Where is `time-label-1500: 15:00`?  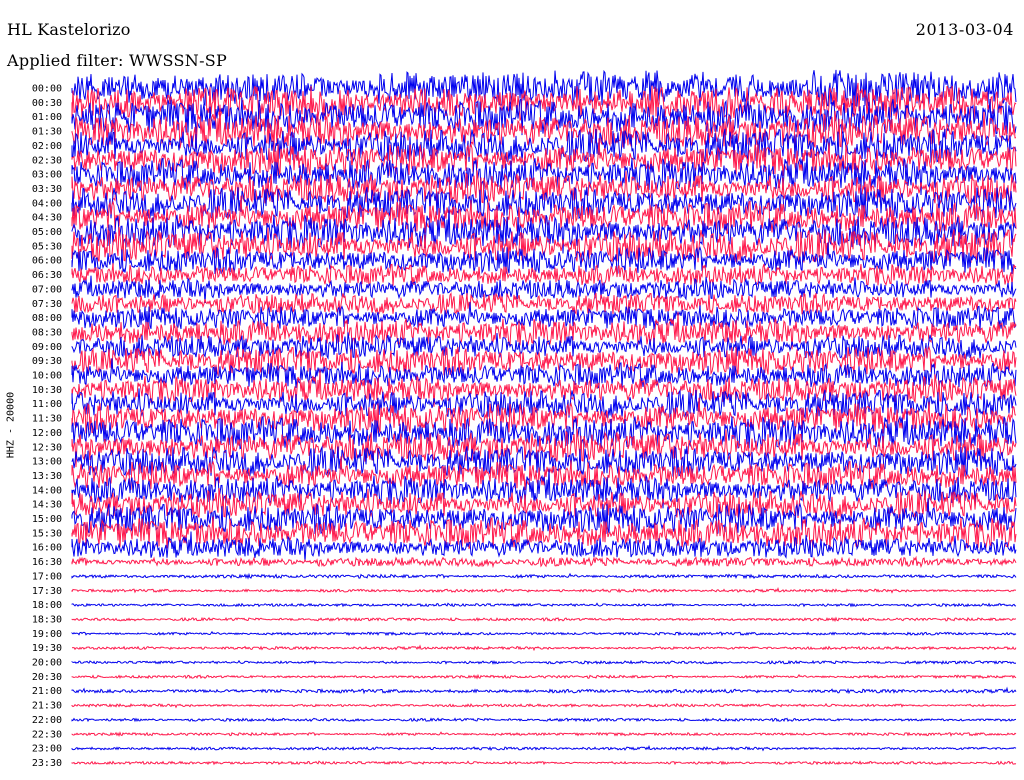 time-label-1500: 15:00 is located at coordinates (47, 519).